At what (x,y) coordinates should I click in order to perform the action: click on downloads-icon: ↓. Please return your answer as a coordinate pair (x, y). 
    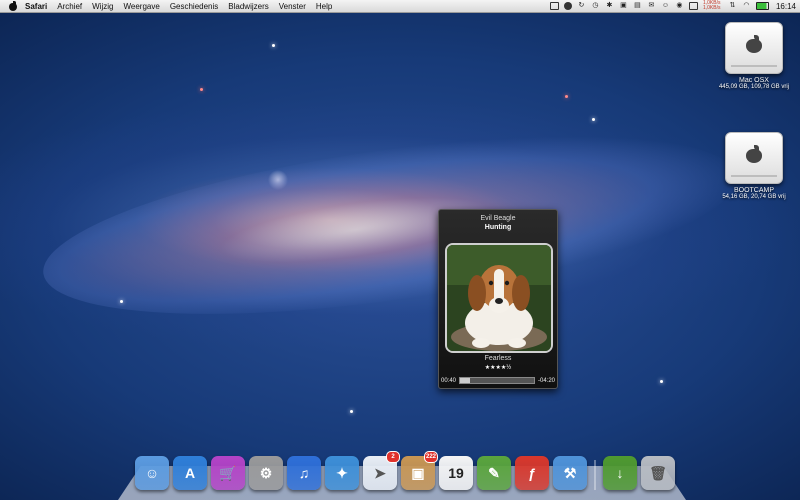
    Looking at the image, I should click on (620, 473).